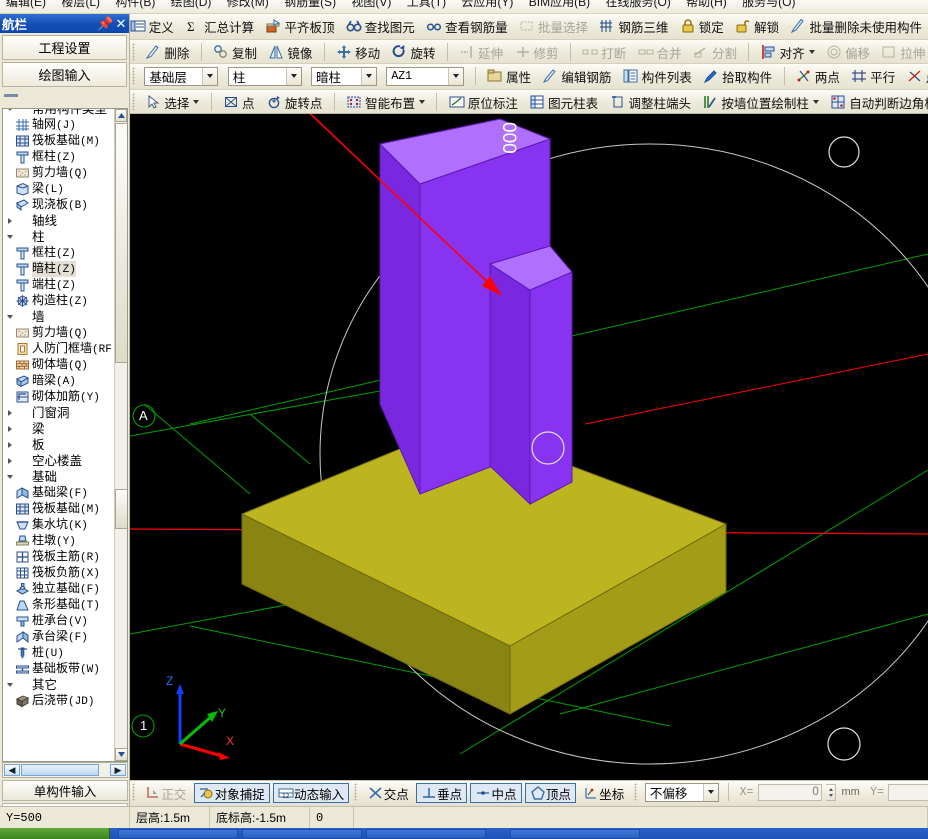 This screenshot has width=928, height=839. What do you see at coordinates (310, 4) in the screenshot?
I see `menu-item: 钢筋量(S)` at bounding box center [310, 4].